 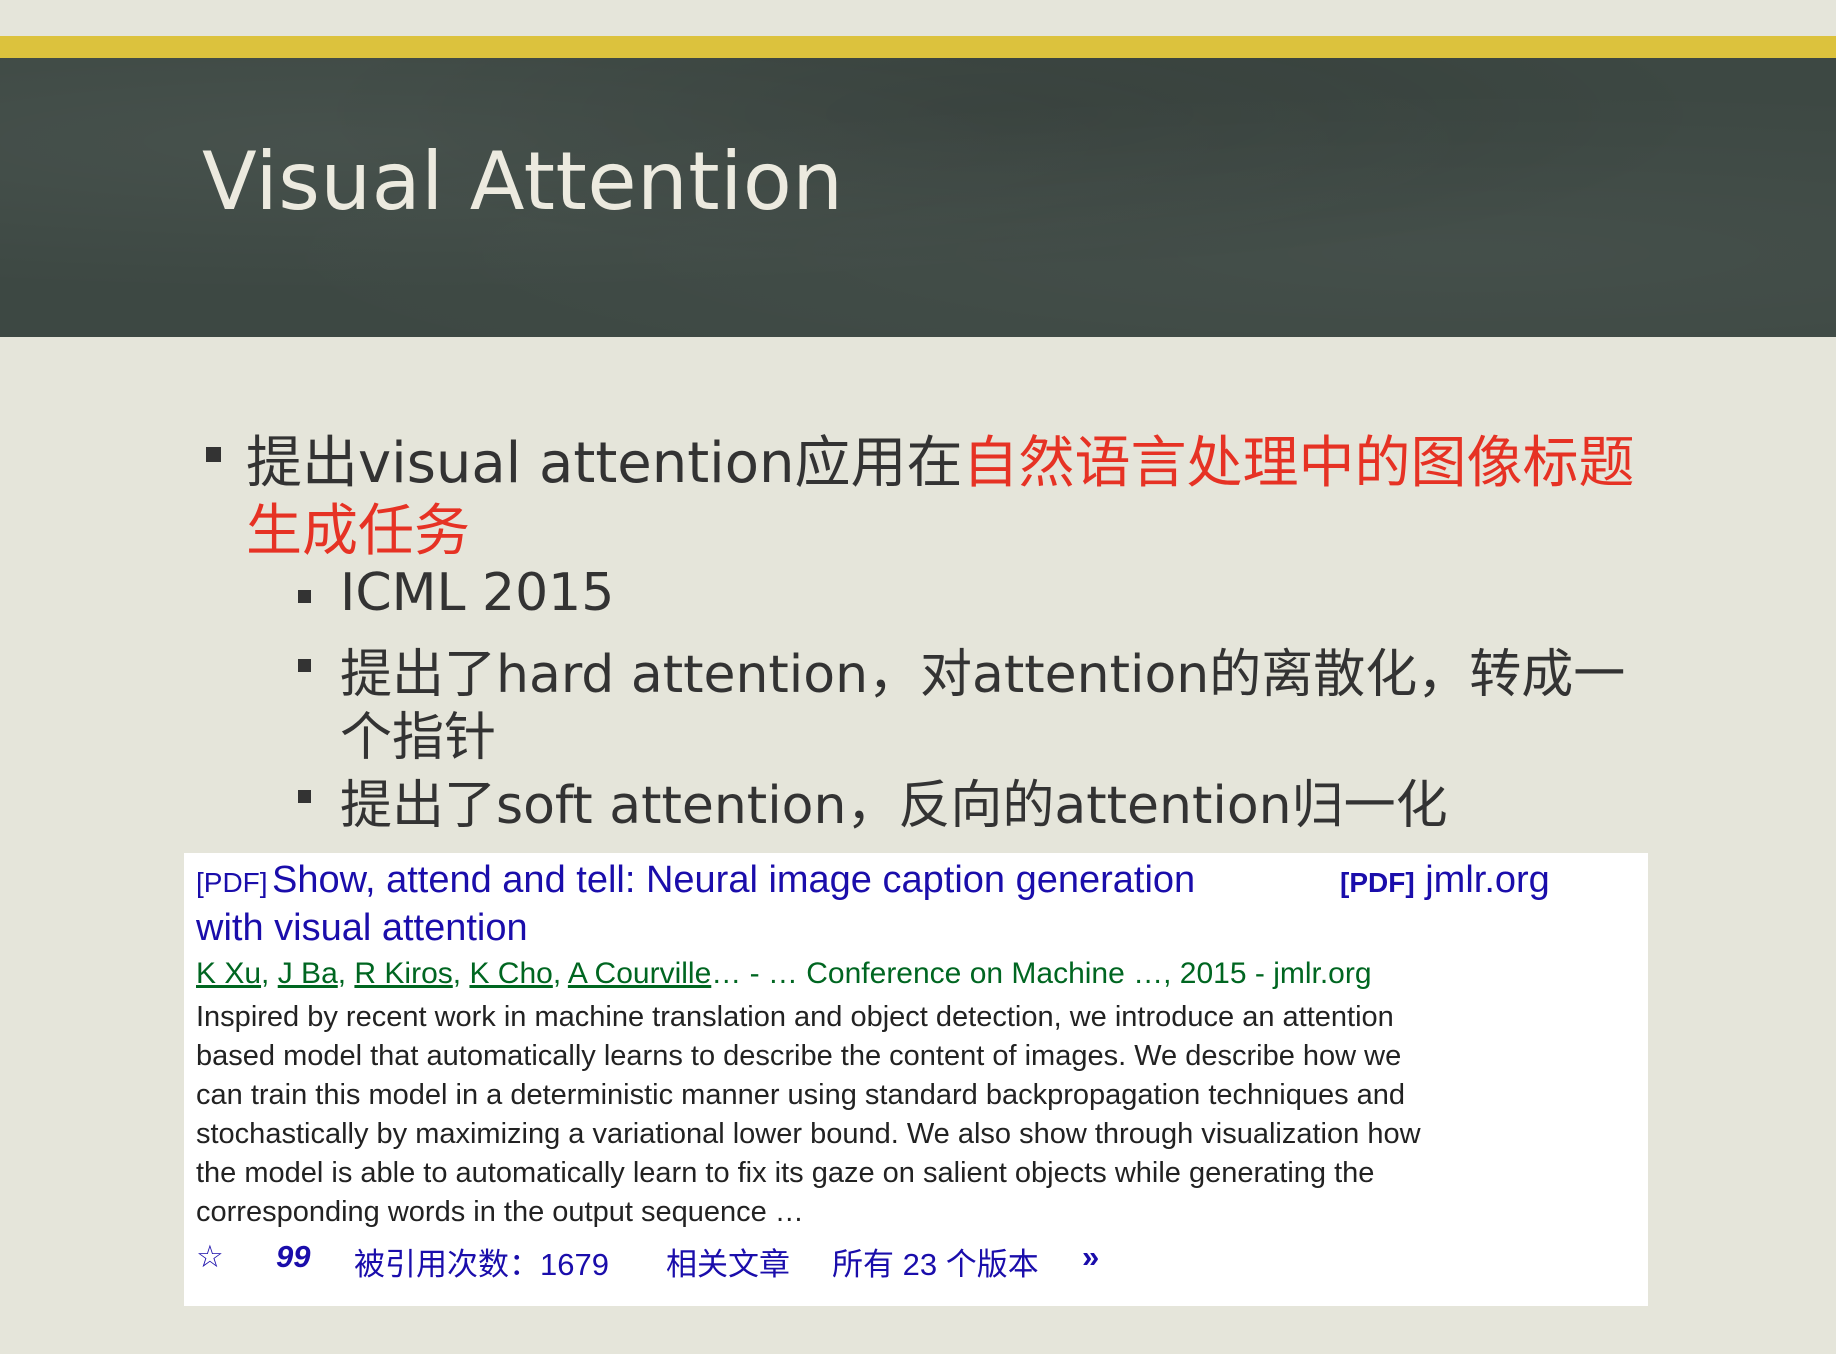 I want to click on related-articles-link: 相关文章, so click(x=728, y=1261).